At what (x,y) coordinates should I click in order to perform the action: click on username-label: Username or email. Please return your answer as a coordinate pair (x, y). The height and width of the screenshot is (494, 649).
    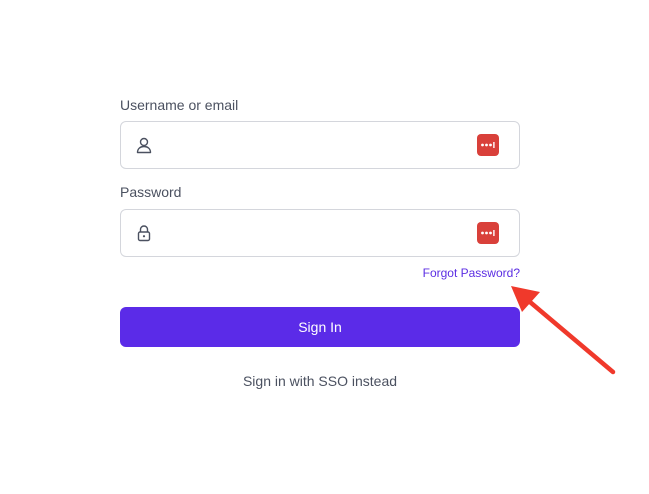
    Looking at the image, I should click on (179, 105).